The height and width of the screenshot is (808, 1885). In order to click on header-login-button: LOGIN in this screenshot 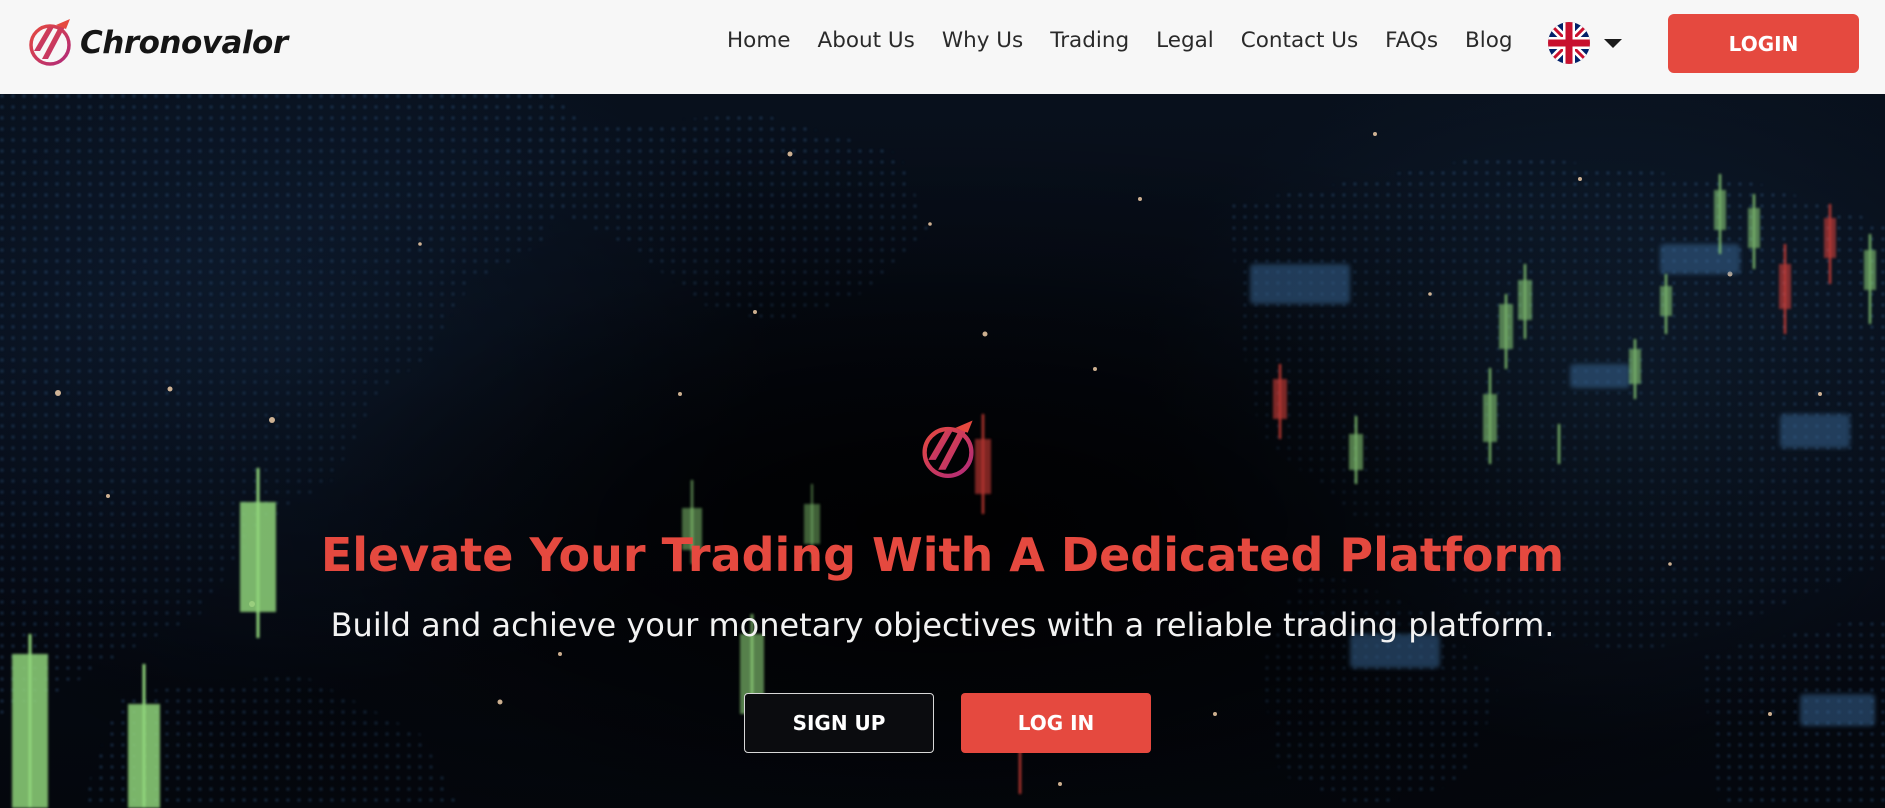, I will do `click(1763, 43)`.